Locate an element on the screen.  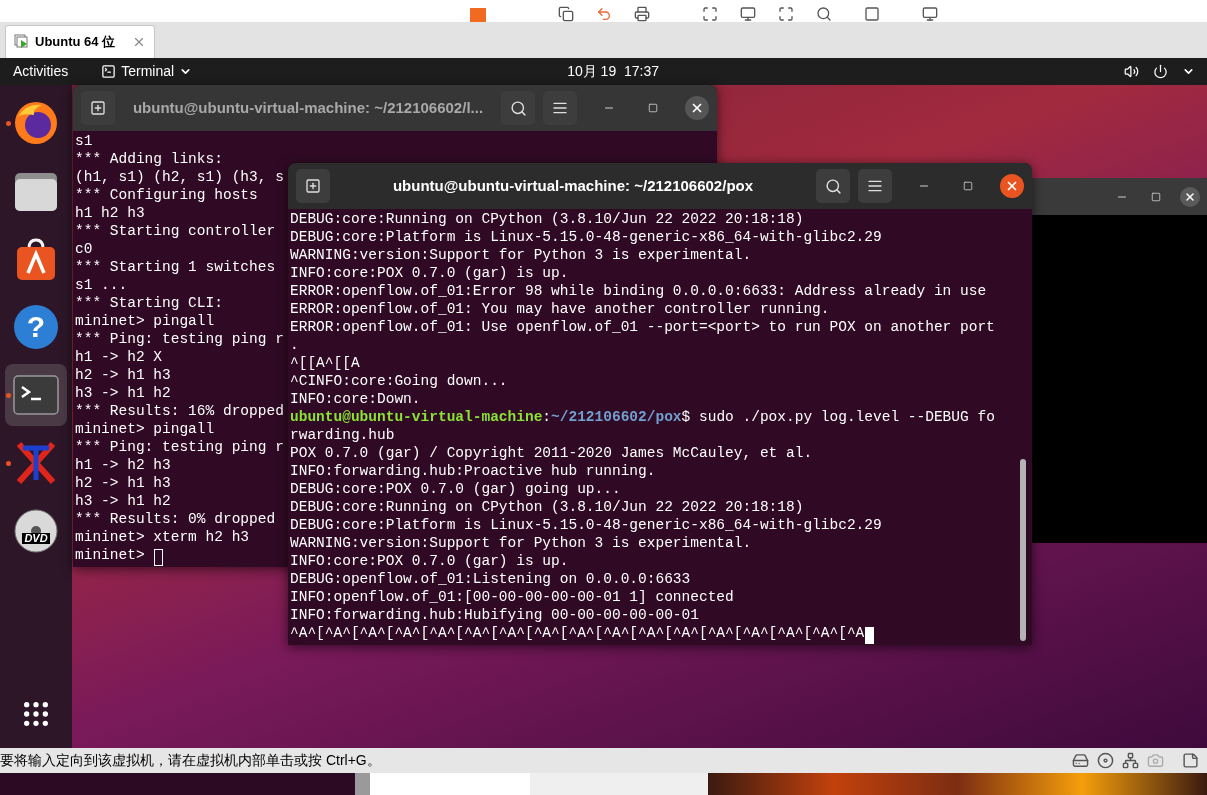
terminal-line: *** Starting CLI: is located at coordinates (149, 303).